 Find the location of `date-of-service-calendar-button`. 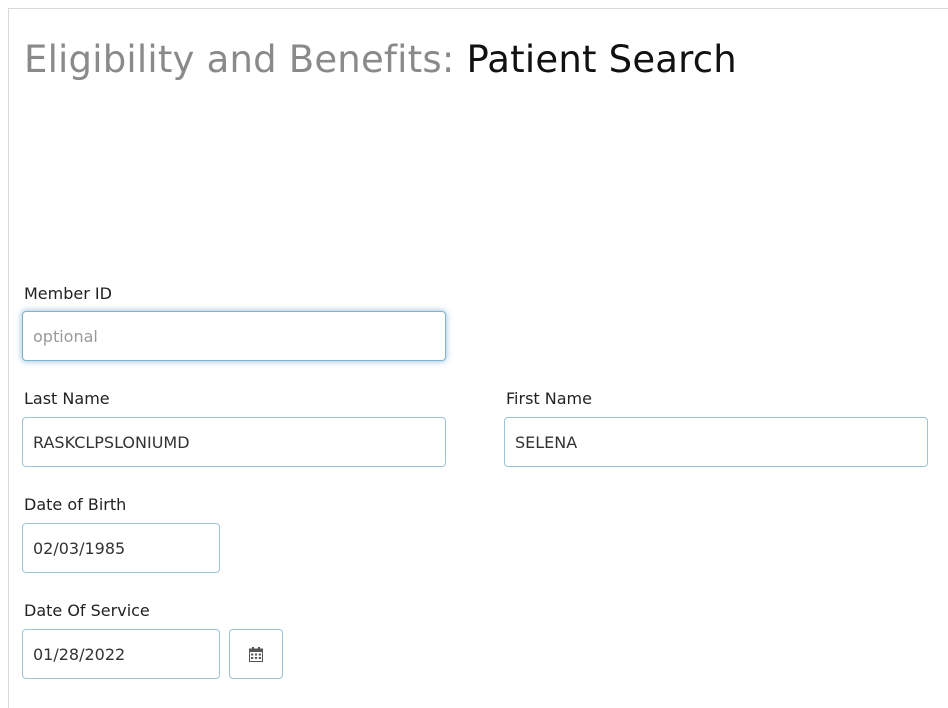

date-of-service-calendar-button is located at coordinates (256, 654).